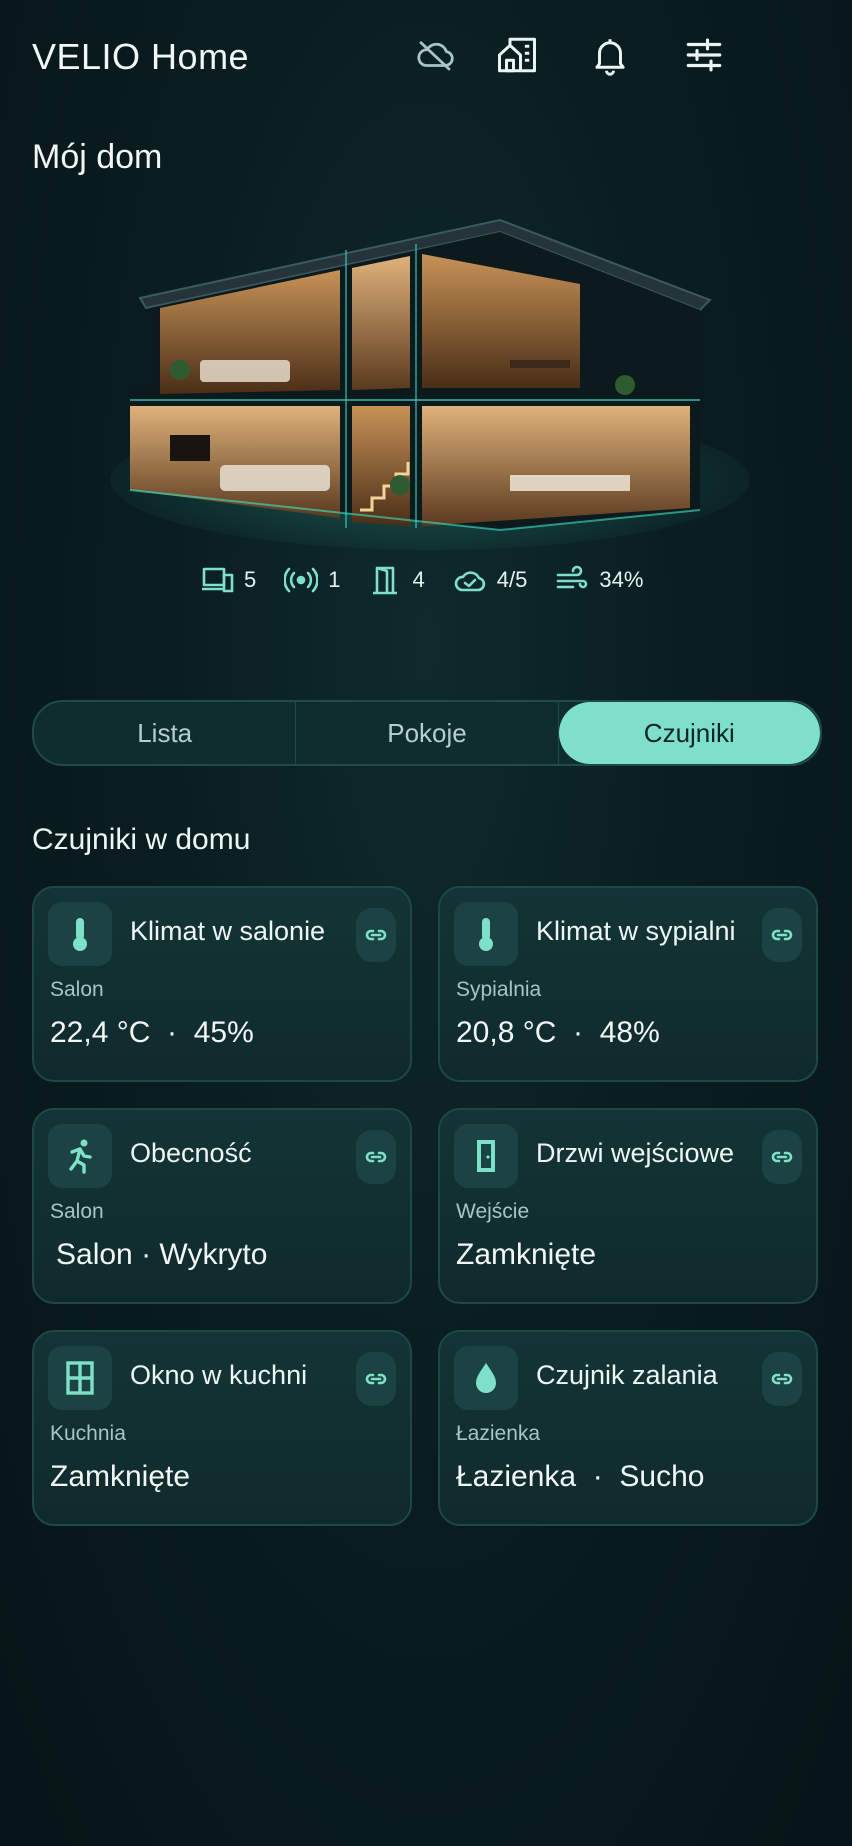 The width and height of the screenshot is (852, 1846). Describe the element at coordinates (222, 1428) in the screenshot. I see `sensor-card-okno: Okno w kuchni Kuchnia Zamknięte` at that location.